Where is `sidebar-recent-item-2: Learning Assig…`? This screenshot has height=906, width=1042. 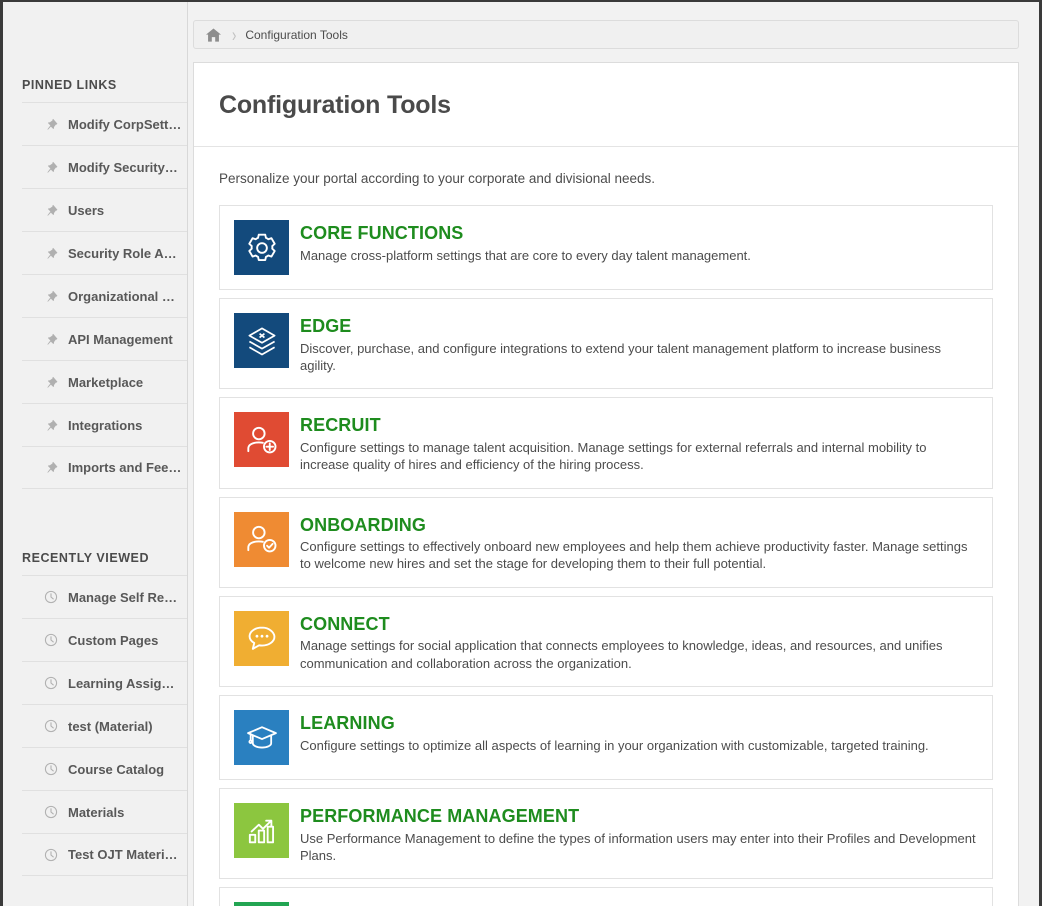 sidebar-recent-item-2: Learning Assig… is located at coordinates (104, 682).